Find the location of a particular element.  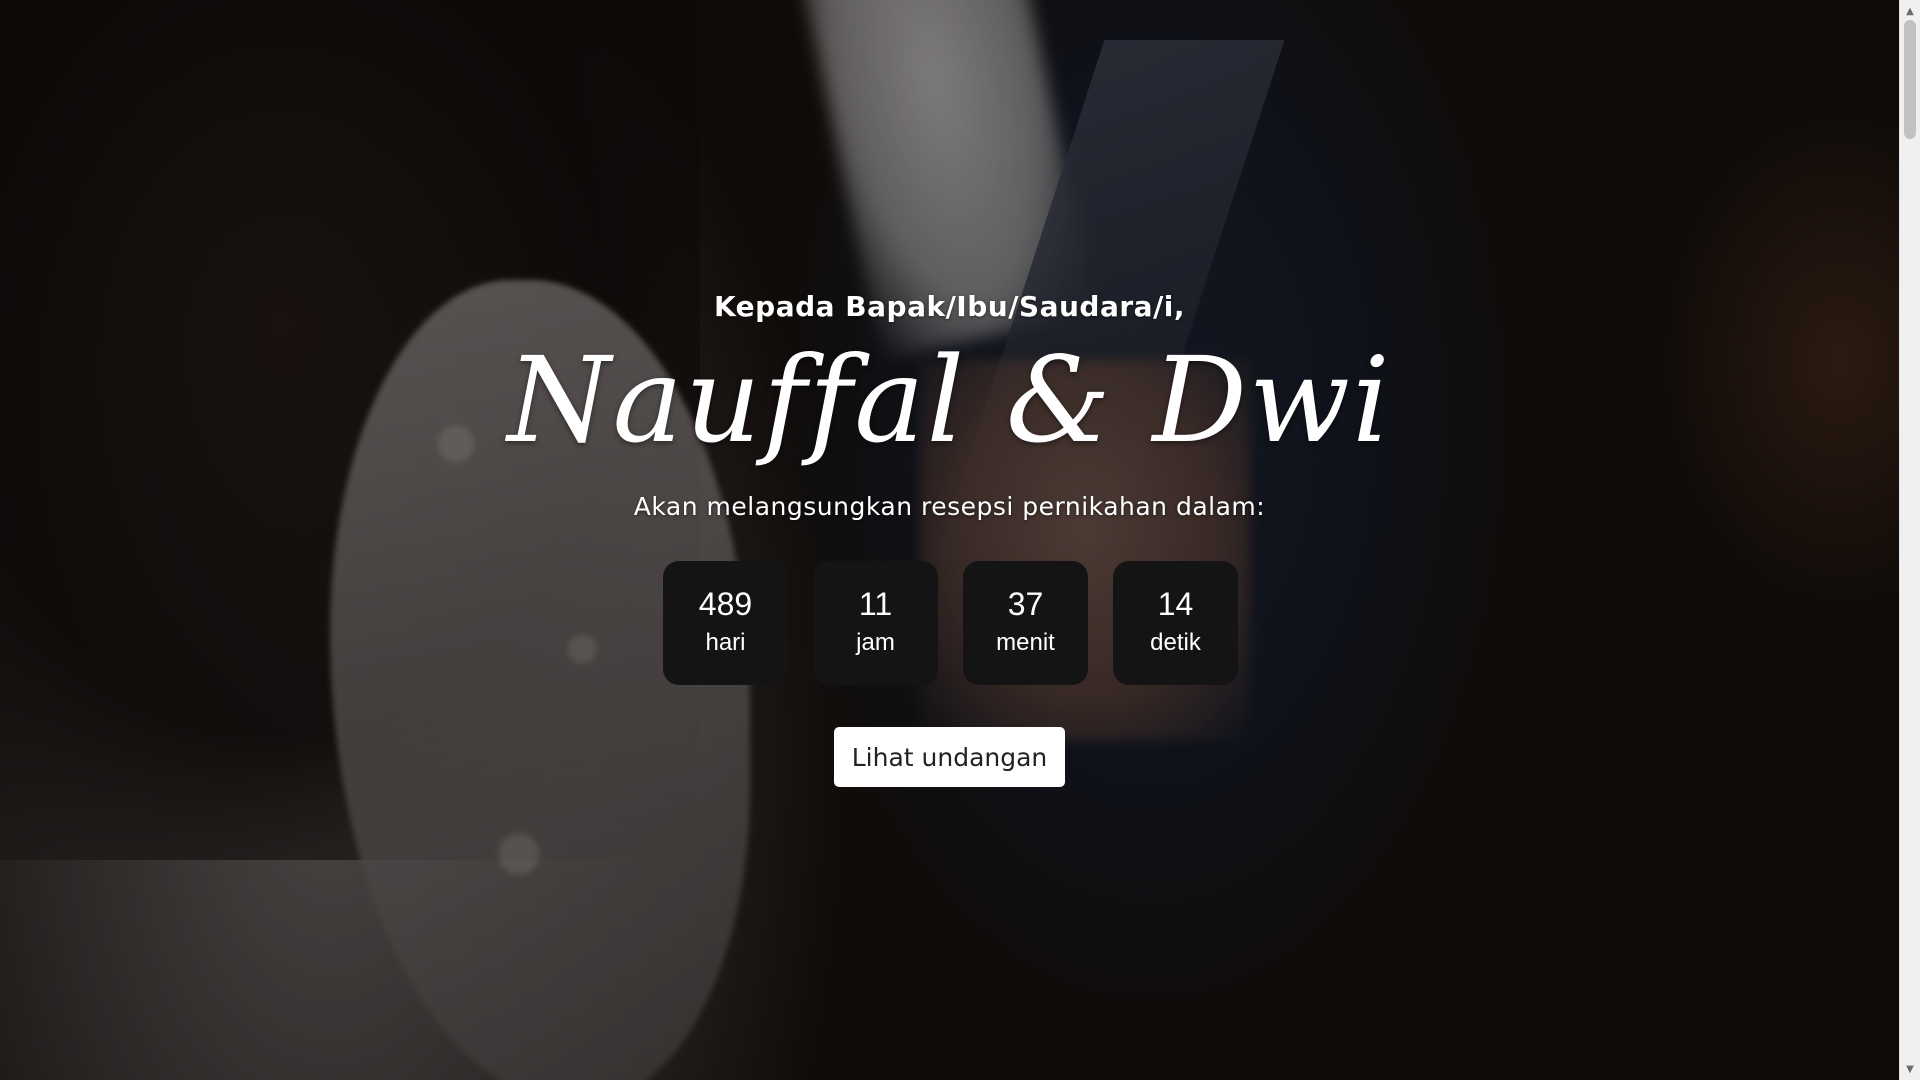

countdown-hours-unit: jam is located at coordinates (875, 642).